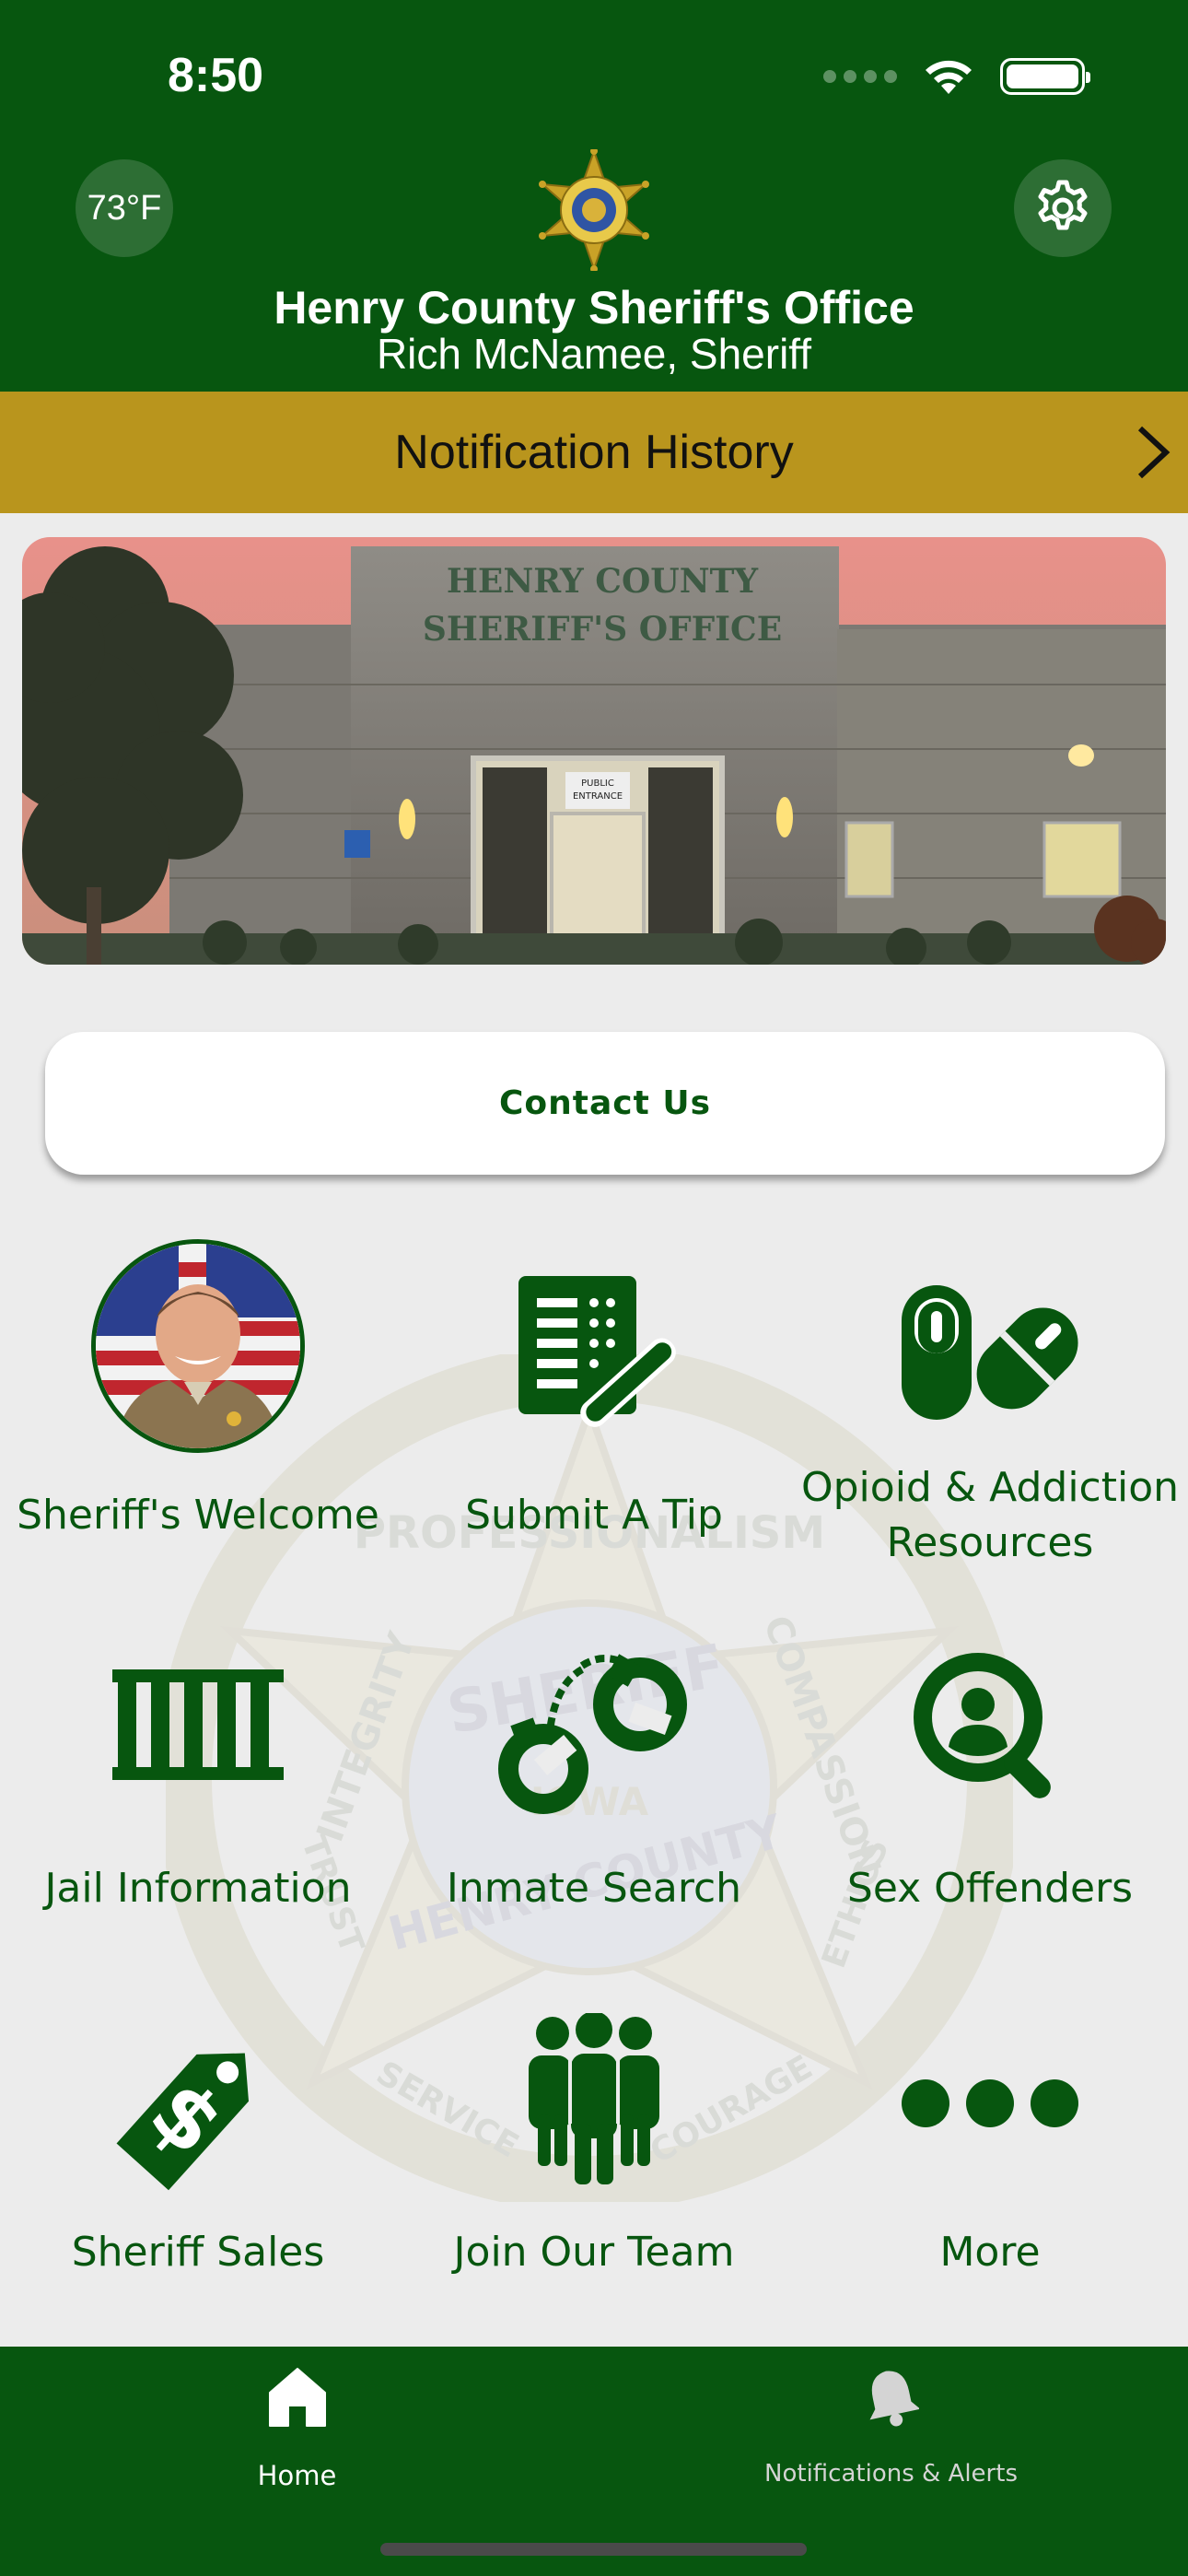  What do you see at coordinates (1063, 205) in the screenshot?
I see `gear-icon` at bounding box center [1063, 205].